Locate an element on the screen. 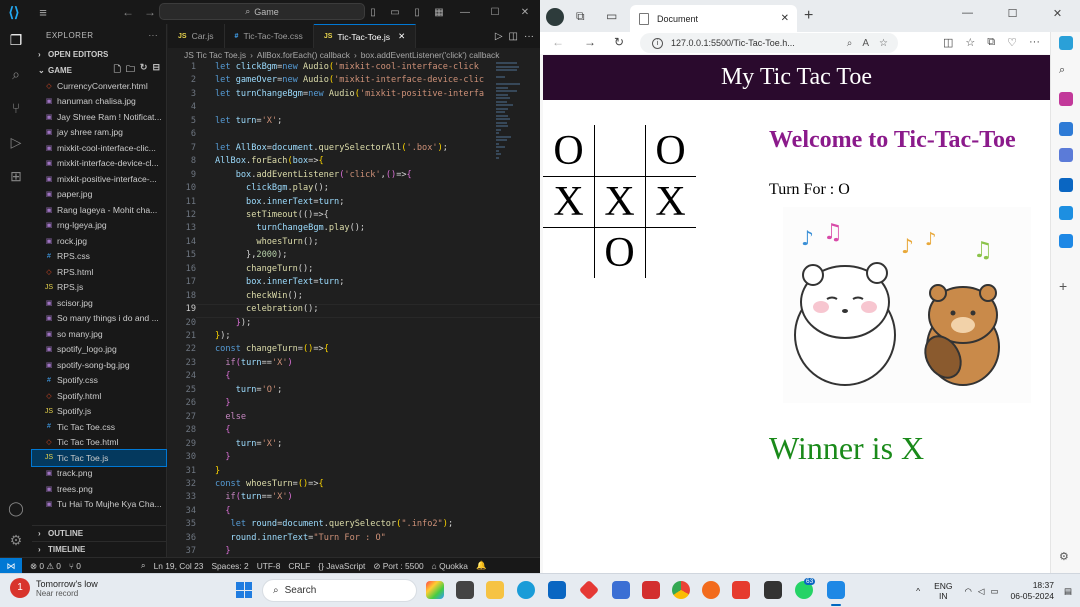 The width and height of the screenshot is (1080, 607). file-item: # Spotify.css is located at coordinates (99, 381).